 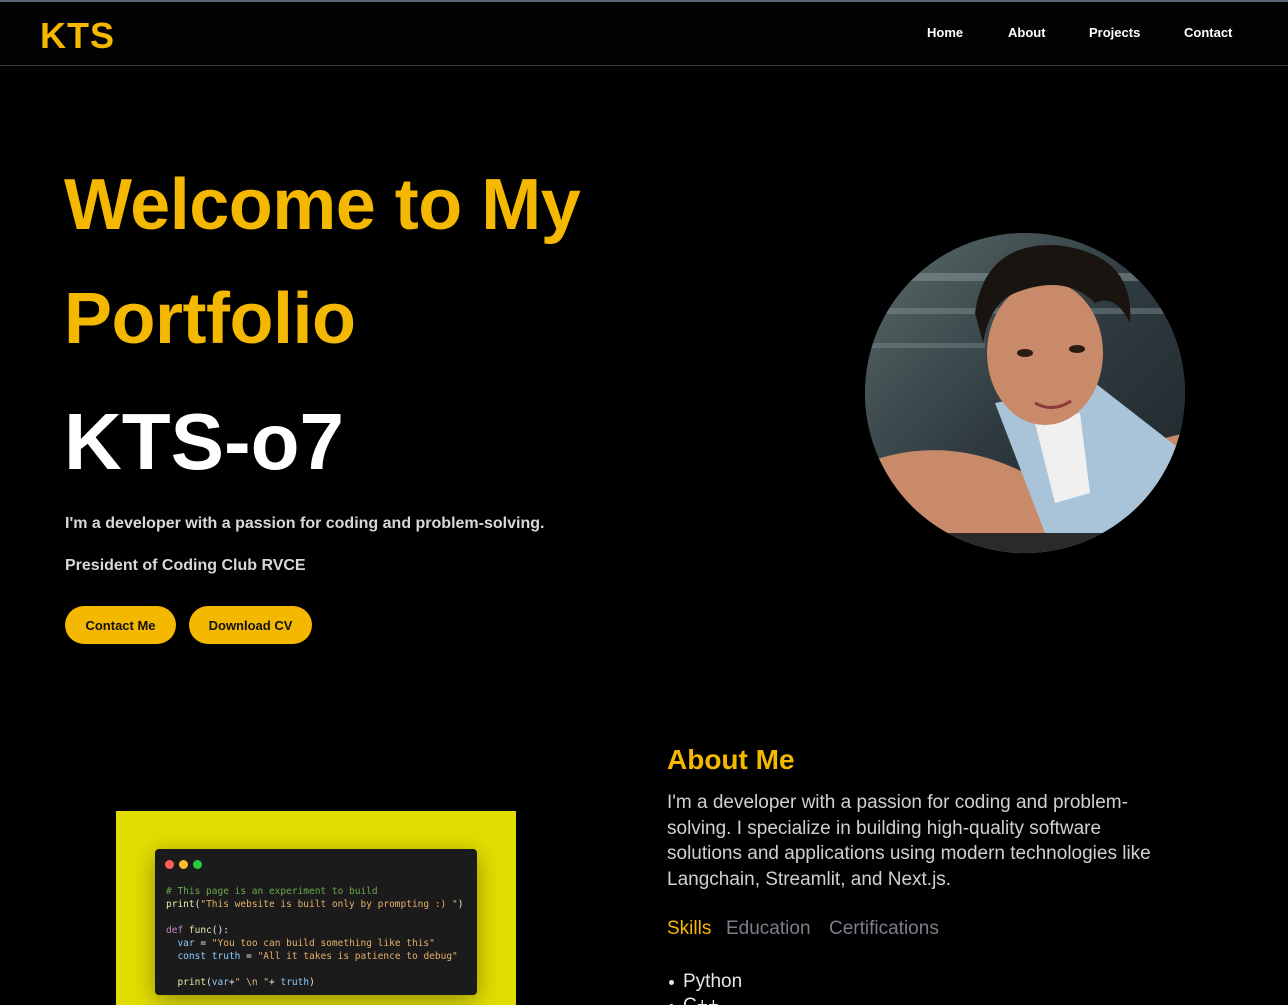 I want to click on red-dot-icon, so click(x=169, y=864).